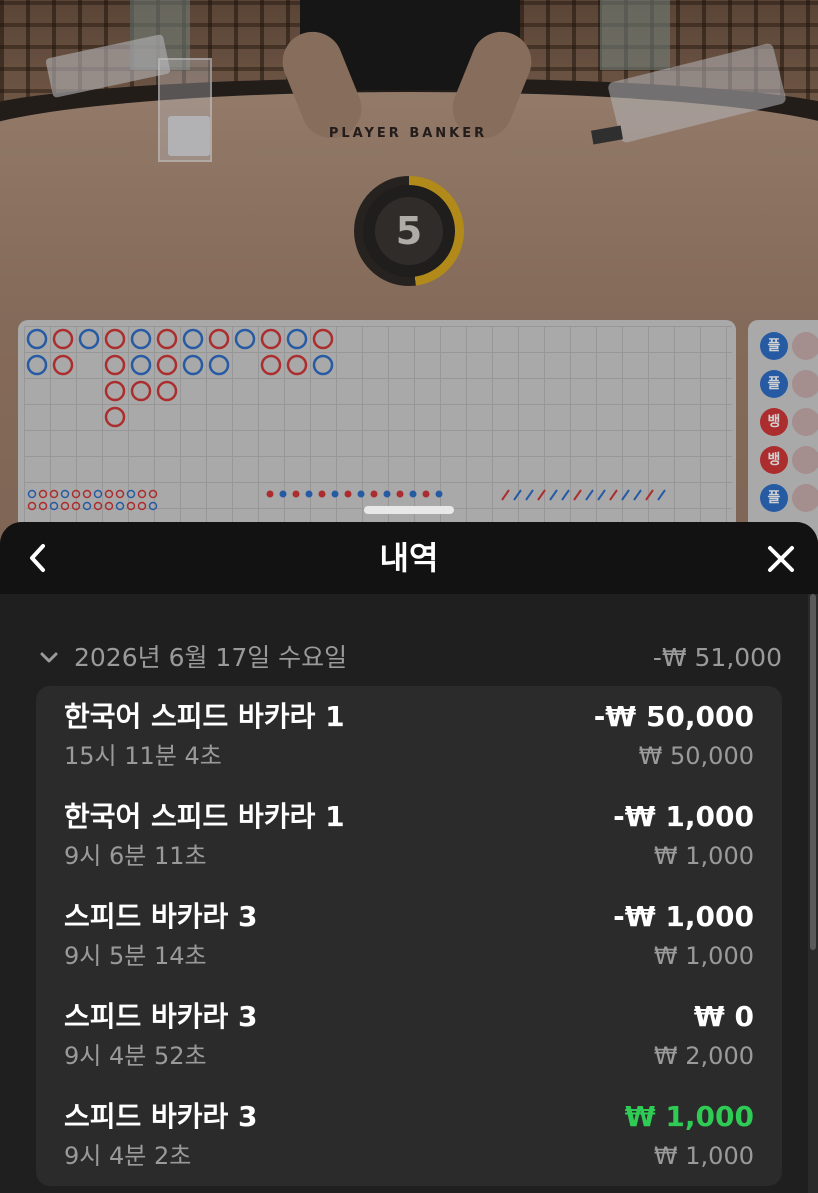 This screenshot has width=818, height=1193. Describe the element at coordinates (143, 756) in the screenshot. I see `entry-time: 15시 11분 4초` at that location.